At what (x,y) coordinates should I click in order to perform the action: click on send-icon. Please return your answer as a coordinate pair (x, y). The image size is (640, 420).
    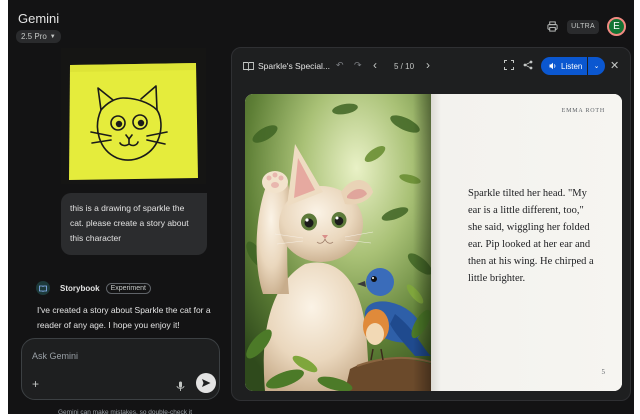
    Looking at the image, I should click on (206, 383).